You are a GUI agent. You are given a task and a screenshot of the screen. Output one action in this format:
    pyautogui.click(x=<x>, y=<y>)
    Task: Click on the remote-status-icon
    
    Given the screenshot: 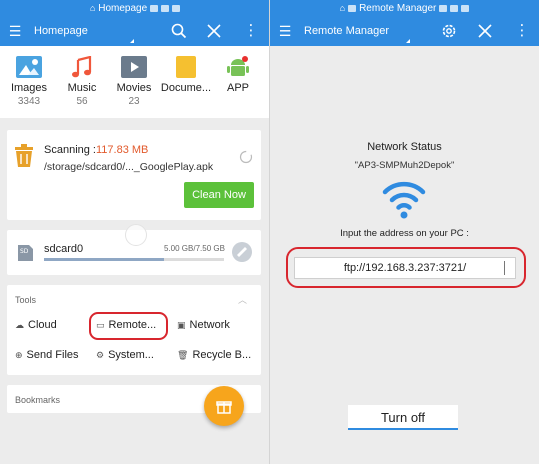 What is the action you would take?
    pyautogui.click(x=352, y=8)
    